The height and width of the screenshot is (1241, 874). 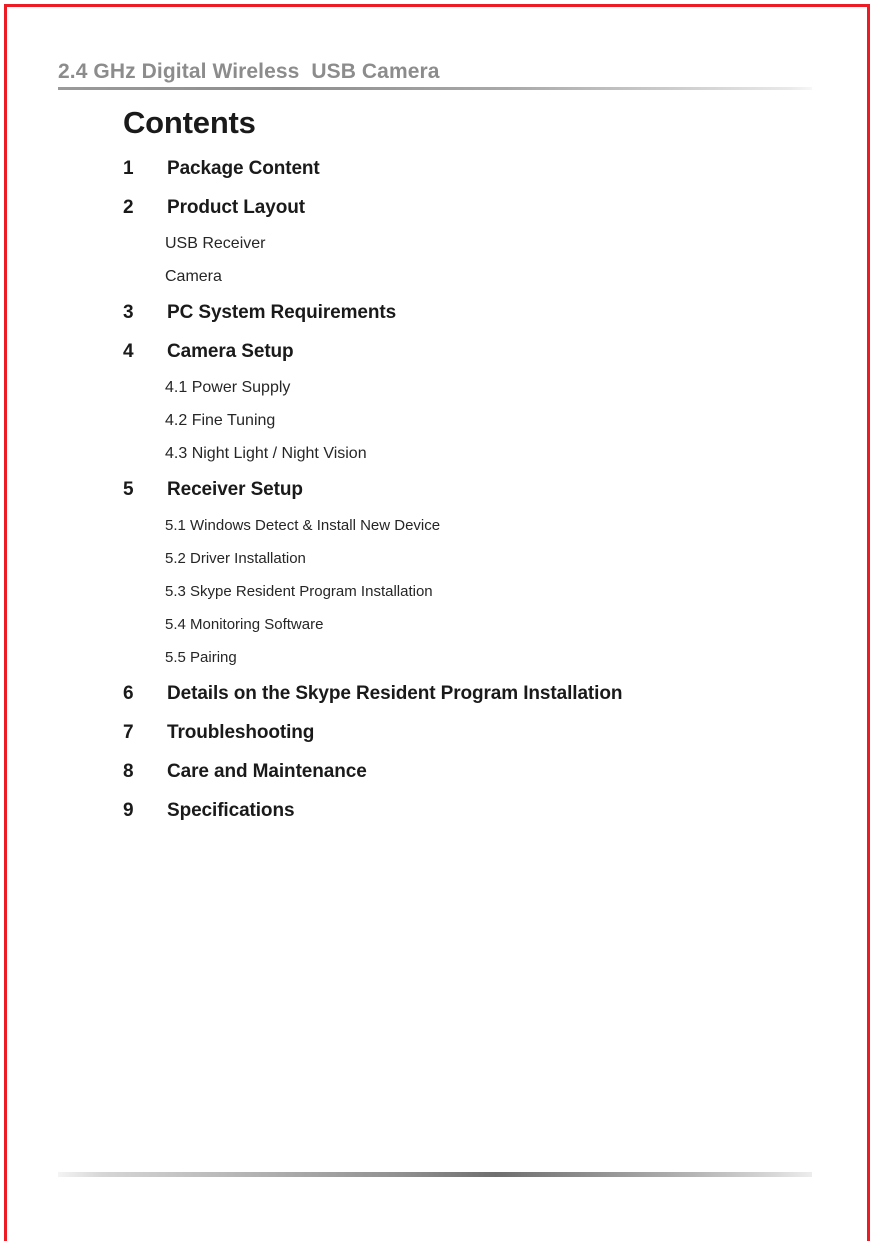 What do you see at coordinates (473, 351) in the screenshot?
I see `toc-entry: 4 Camera Setup` at bounding box center [473, 351].